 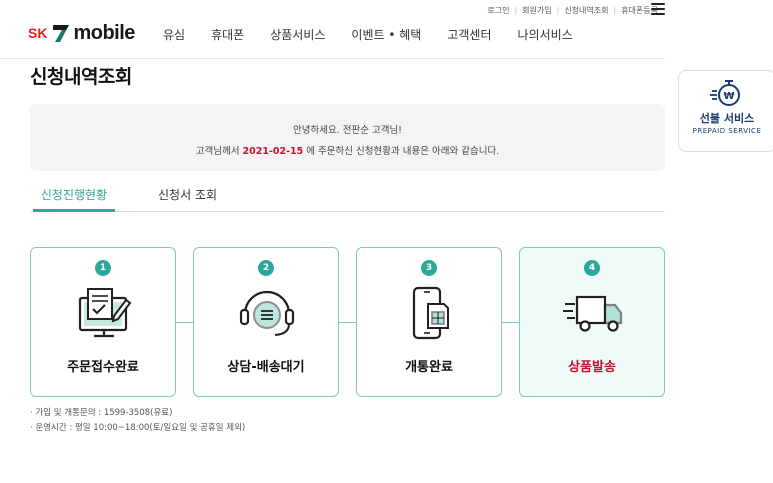 I want to click on tab-application-lookup: 신청서 조회, so click(x=187, y=194).